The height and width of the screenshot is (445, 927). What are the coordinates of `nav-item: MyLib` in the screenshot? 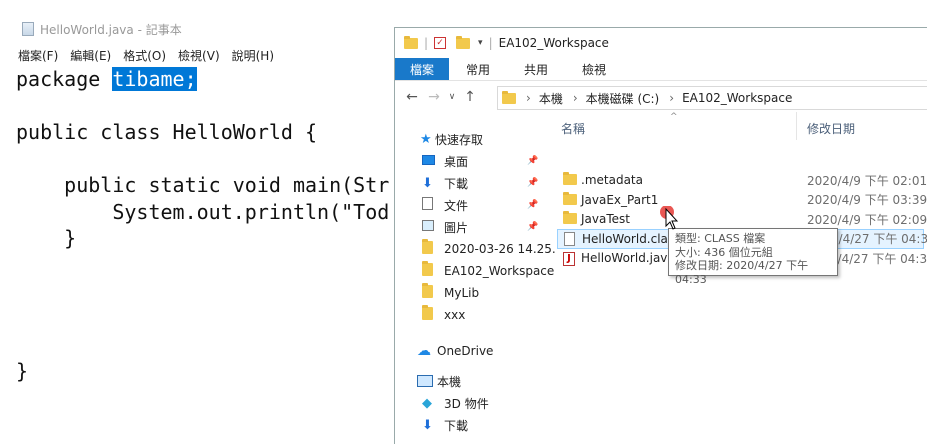 It's located at (470, 293).